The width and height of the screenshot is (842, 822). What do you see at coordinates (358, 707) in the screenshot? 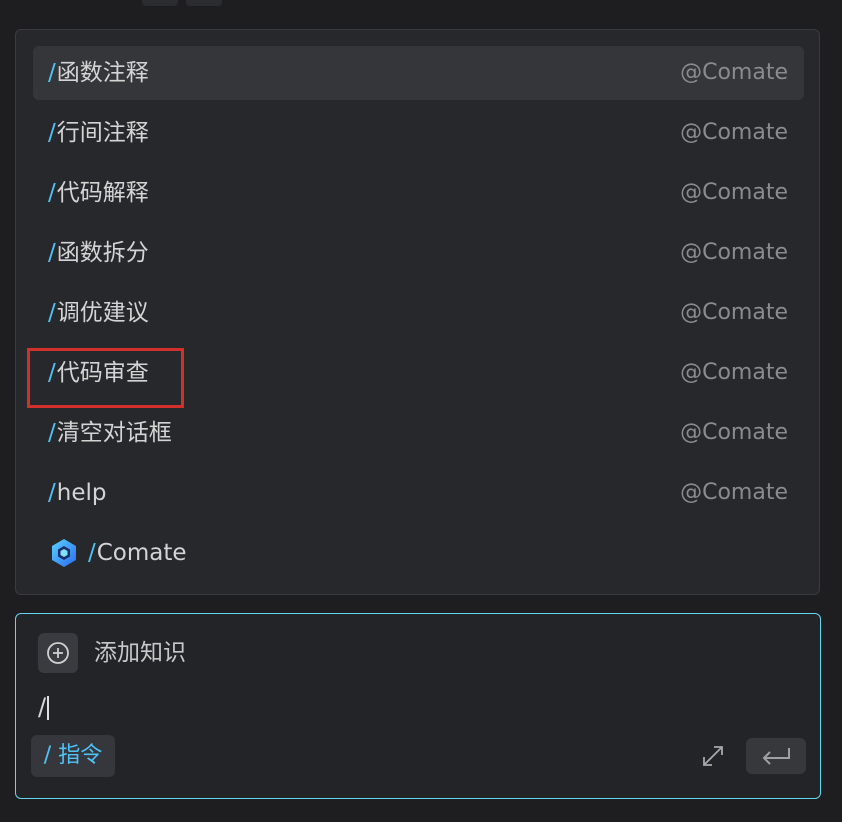
I see `query-input: /` at bounding box center [358, 707].